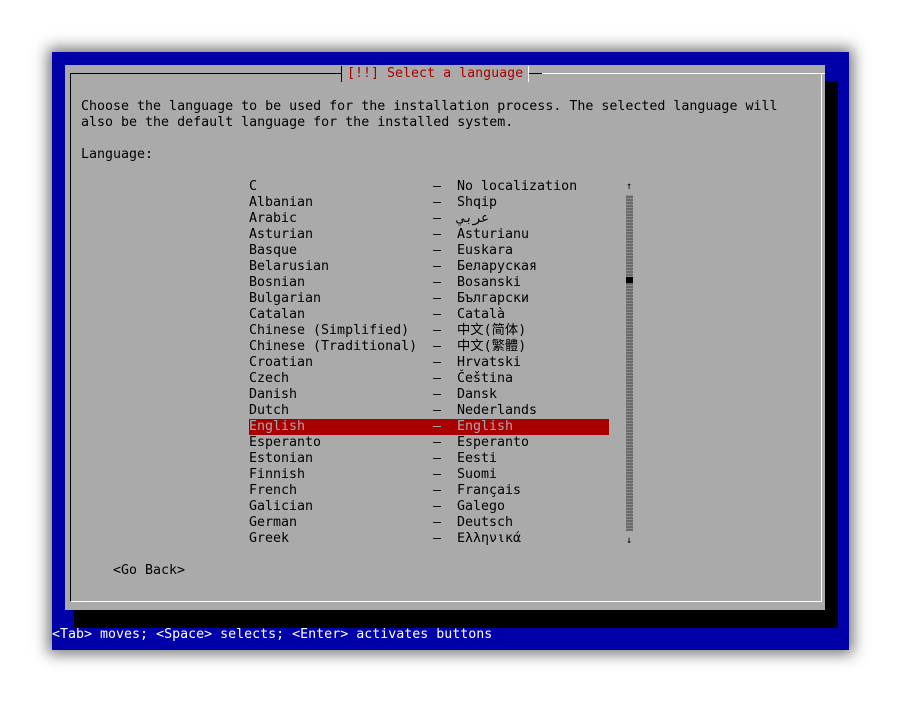 The image size is (901, 702). I want to click on language-native-name: Čeština, so click(485, 378).